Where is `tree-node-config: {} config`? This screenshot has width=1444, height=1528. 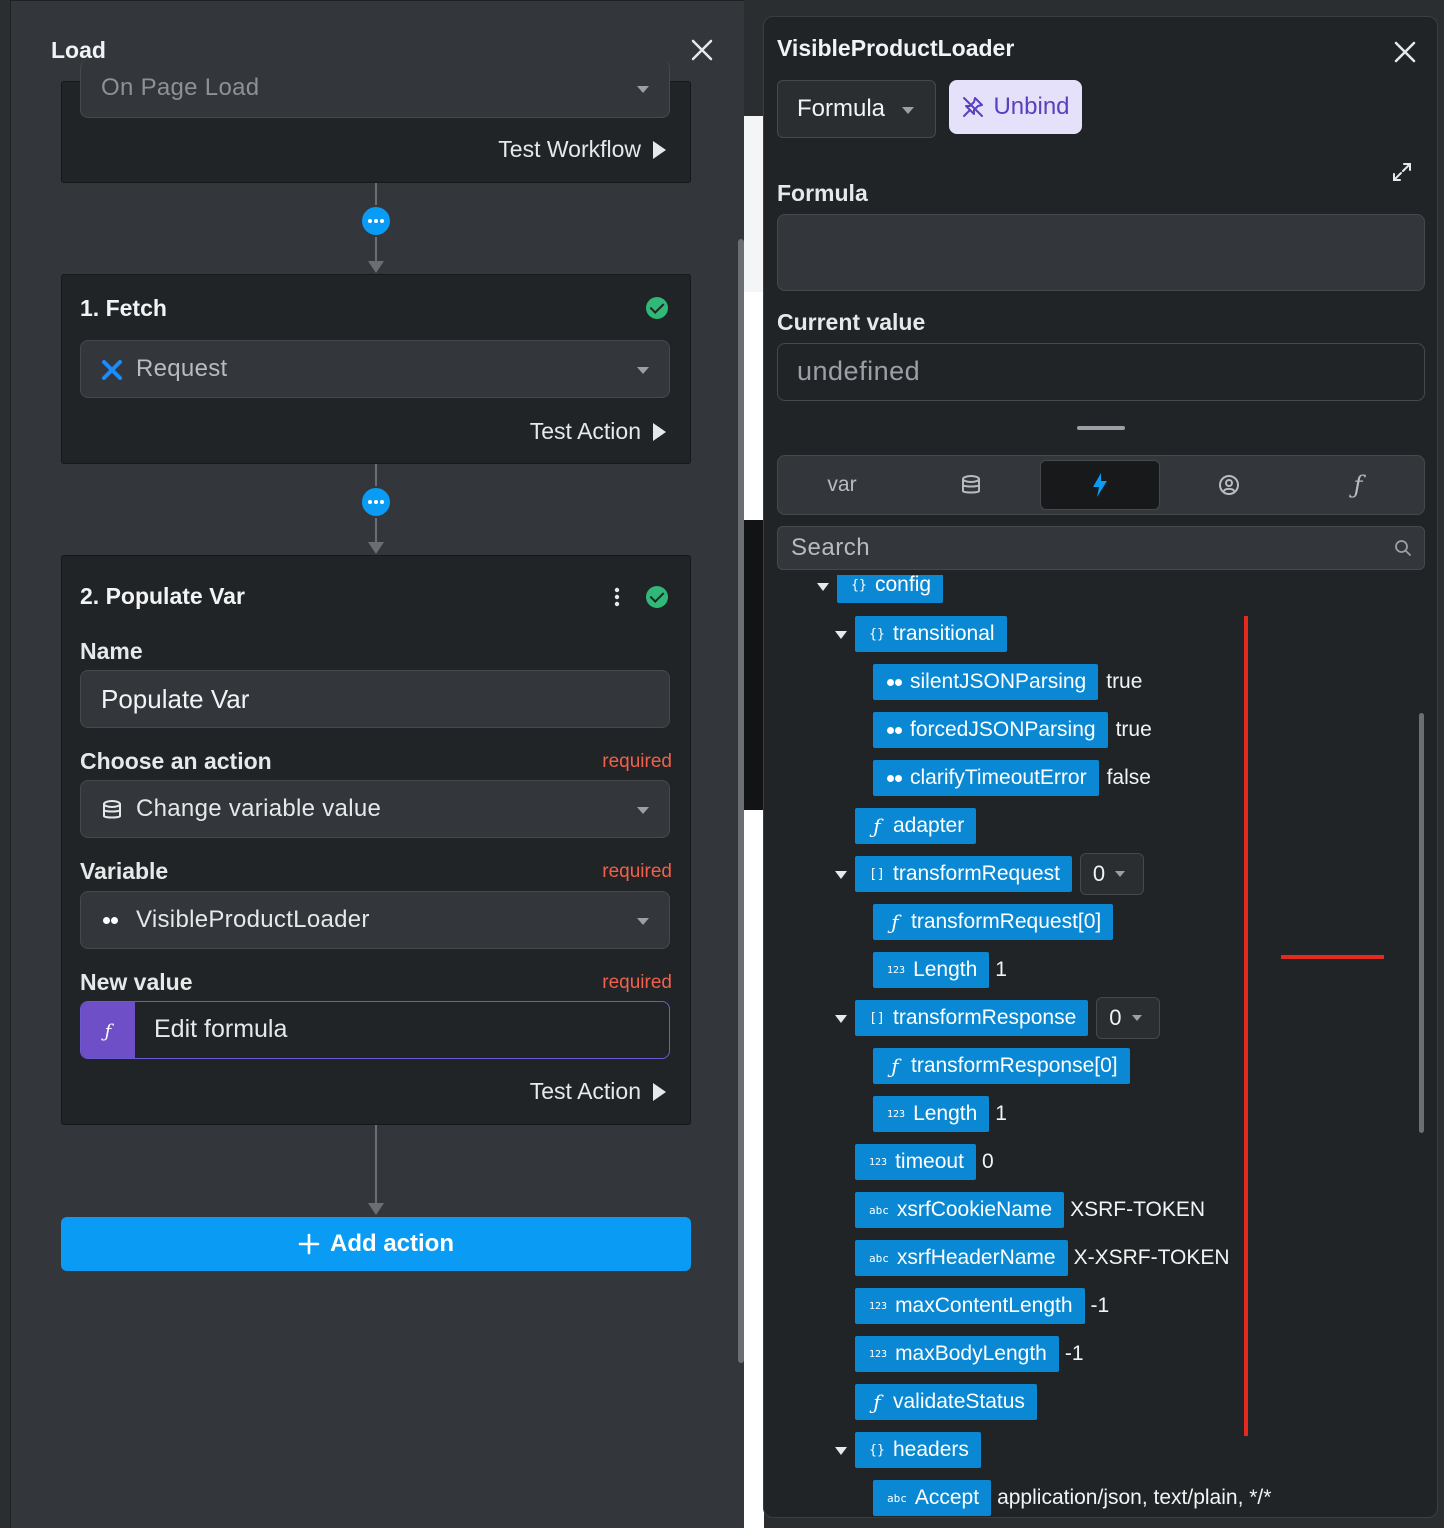
tree-node-config: {} config is located at coordinates (890, 589).